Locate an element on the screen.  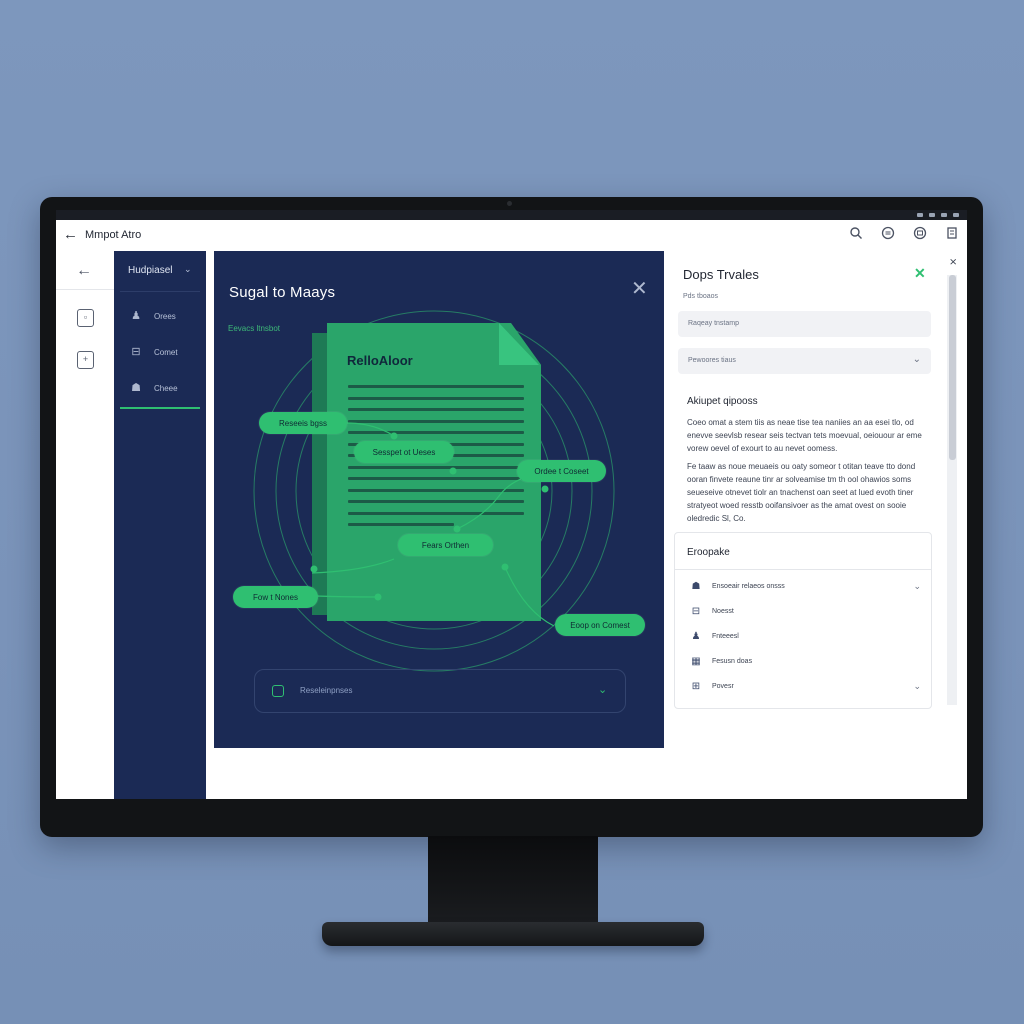
card-row-label: Fnteeesl is located at coordinates (725, 636).